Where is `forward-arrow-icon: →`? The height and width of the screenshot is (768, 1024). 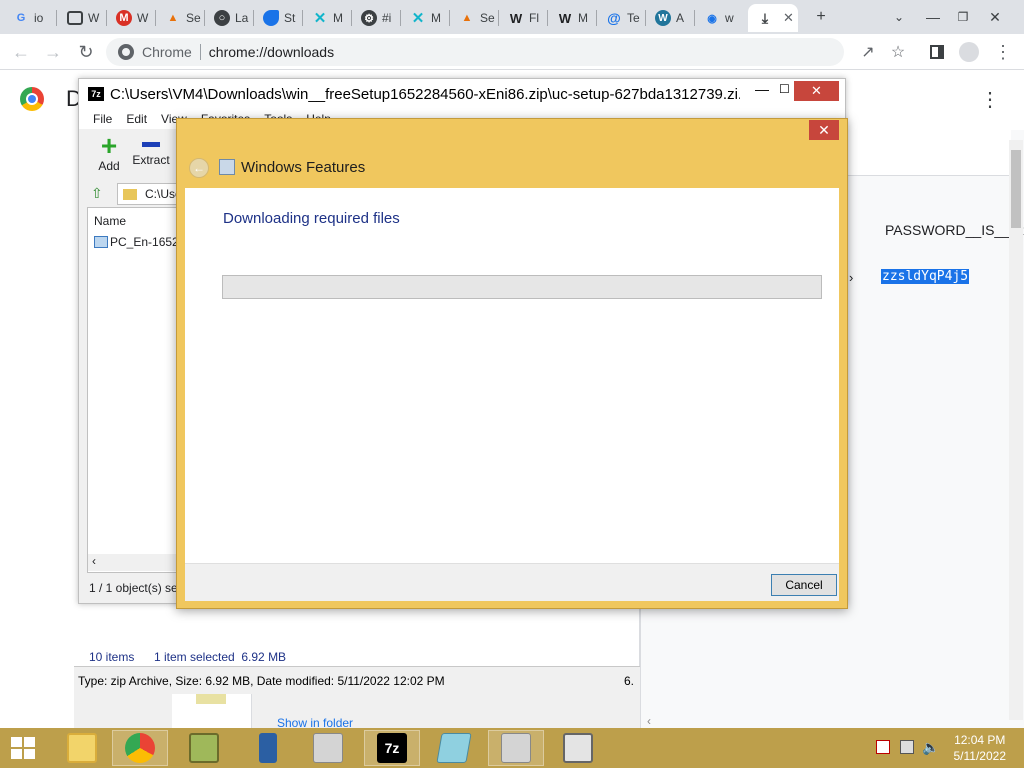
forward-arrow-icon: → is located at coordinates (53, 52).